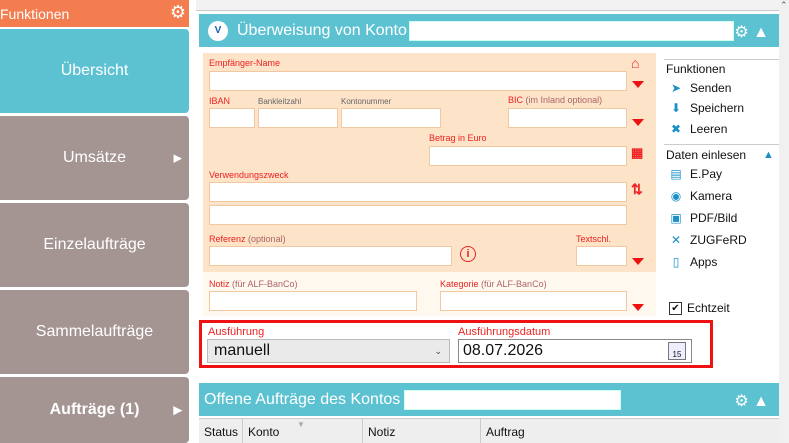 The image size is (789, 443). I want to click on amount-input, so click(528, 156).